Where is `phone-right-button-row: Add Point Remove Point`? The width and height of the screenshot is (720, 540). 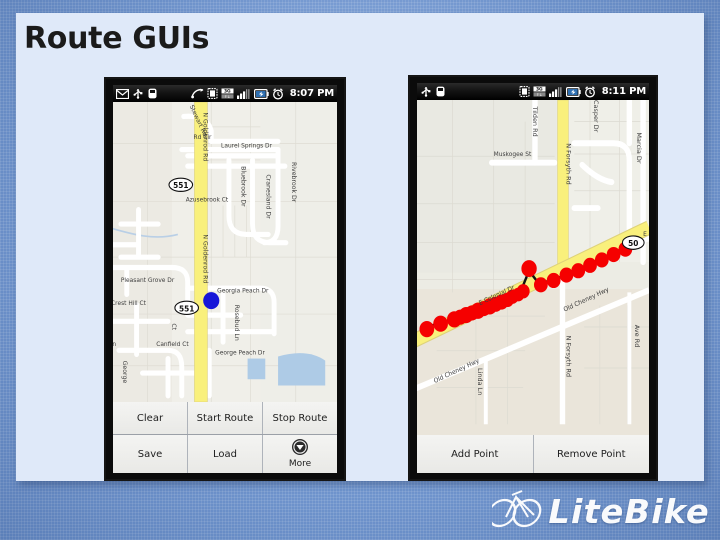
phone-right-button-row: Add Point Remove Point is located at coordinates (533, 454).